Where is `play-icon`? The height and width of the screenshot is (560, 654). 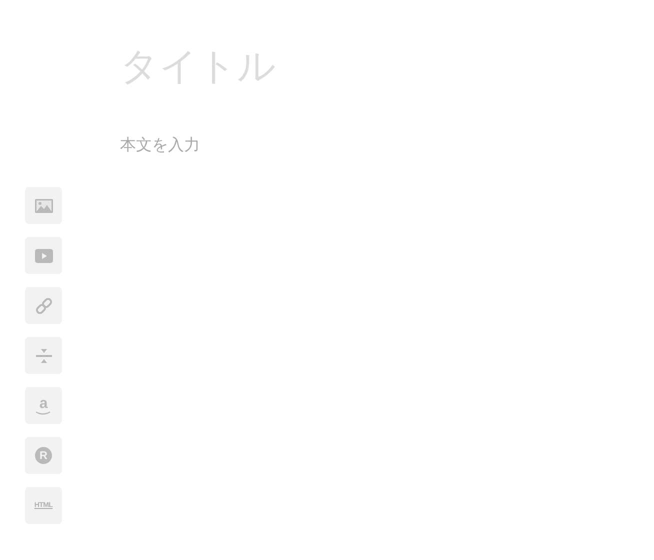 play-icon is located at coordinates (43, 255).